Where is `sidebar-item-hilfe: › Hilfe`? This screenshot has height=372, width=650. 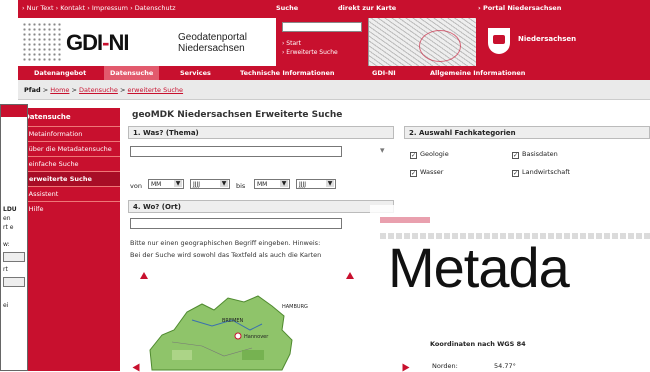 sidebar-item-hilfe: › Hilfe is located at coordinates (69, 208).